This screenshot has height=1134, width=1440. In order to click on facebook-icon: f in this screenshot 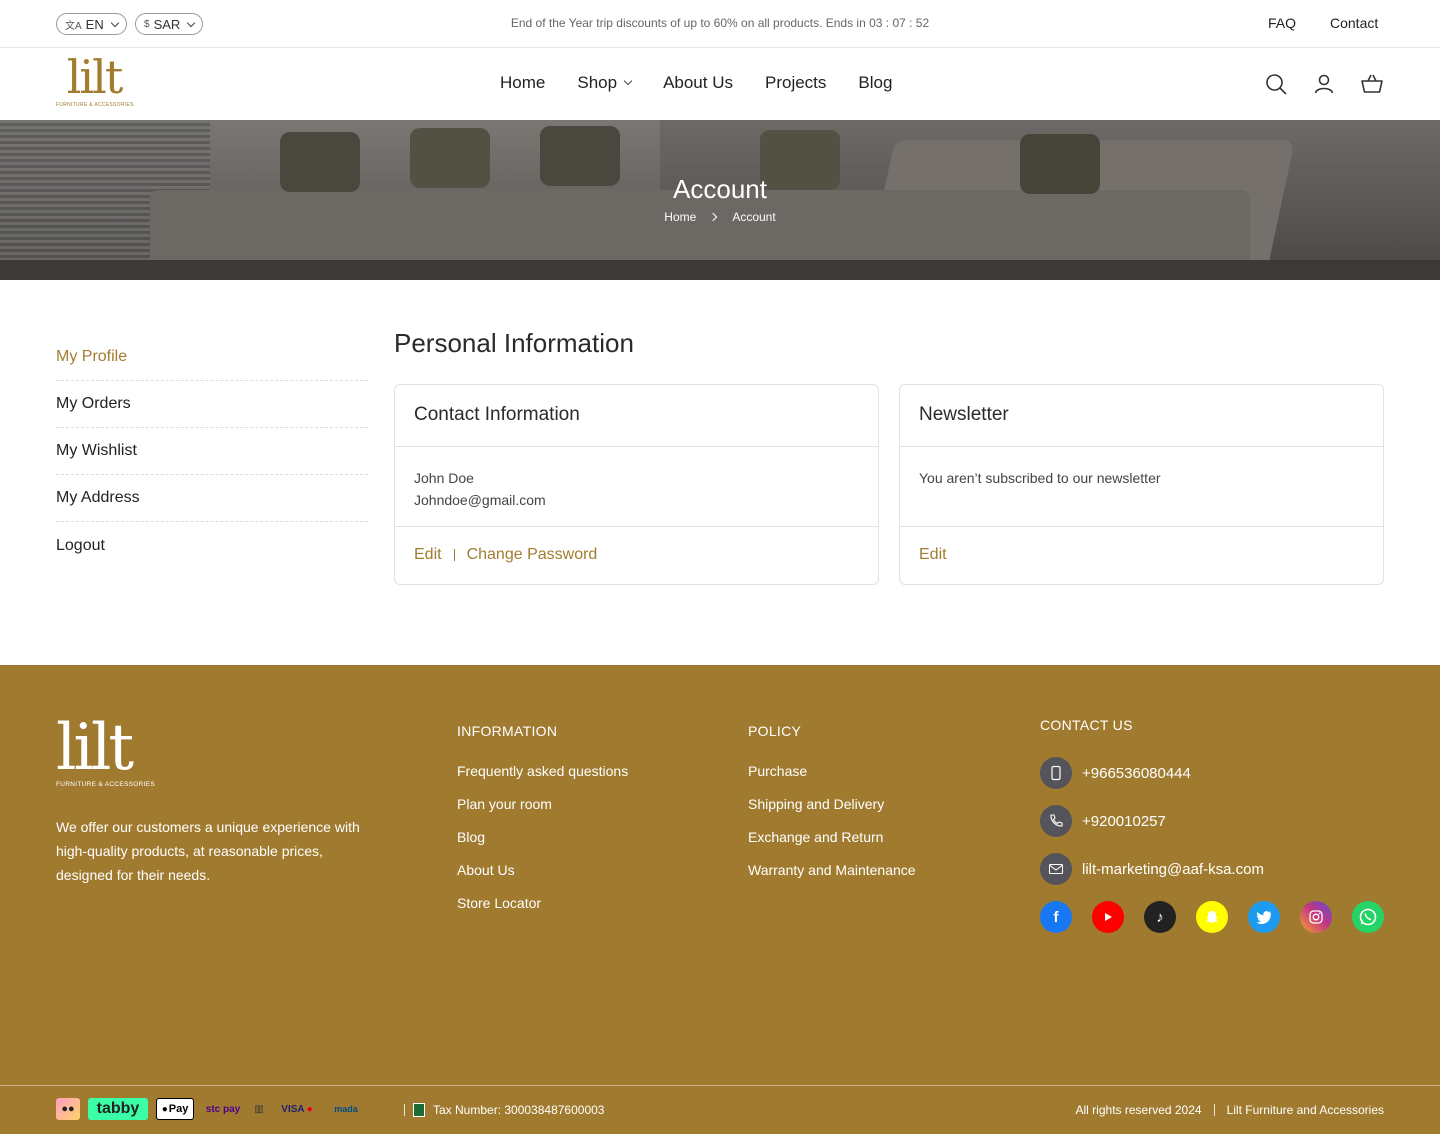, I will do `click(1056, 917)`.